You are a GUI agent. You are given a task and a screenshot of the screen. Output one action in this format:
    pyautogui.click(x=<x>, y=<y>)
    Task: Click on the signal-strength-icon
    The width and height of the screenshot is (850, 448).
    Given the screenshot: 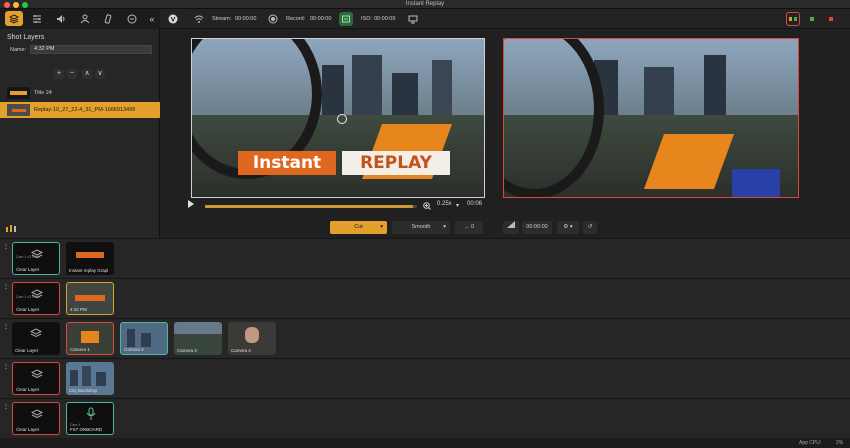 What is the action you would take?
    pyautogui.click(x=511, y=227)
    